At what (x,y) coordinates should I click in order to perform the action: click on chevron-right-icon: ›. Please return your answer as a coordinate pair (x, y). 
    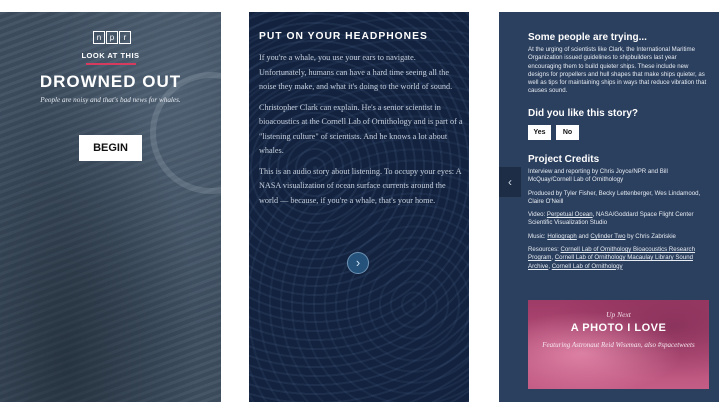
    Looking at the image, I should click on (358, 262).